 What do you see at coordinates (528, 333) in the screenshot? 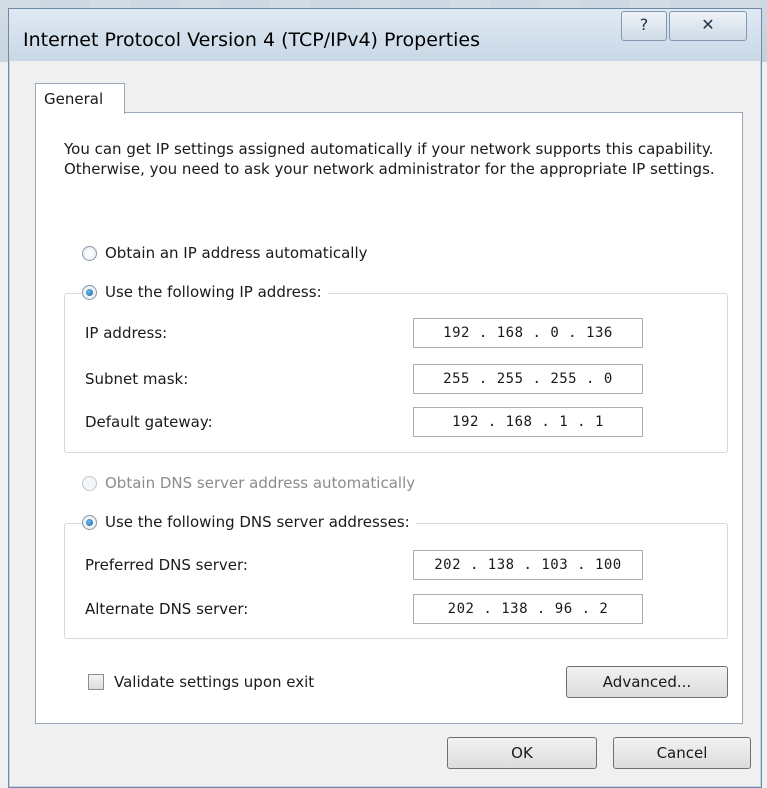
I see `ip-address-input: 192 . 168 . 0 . 136` at bounding box center [528, 333].